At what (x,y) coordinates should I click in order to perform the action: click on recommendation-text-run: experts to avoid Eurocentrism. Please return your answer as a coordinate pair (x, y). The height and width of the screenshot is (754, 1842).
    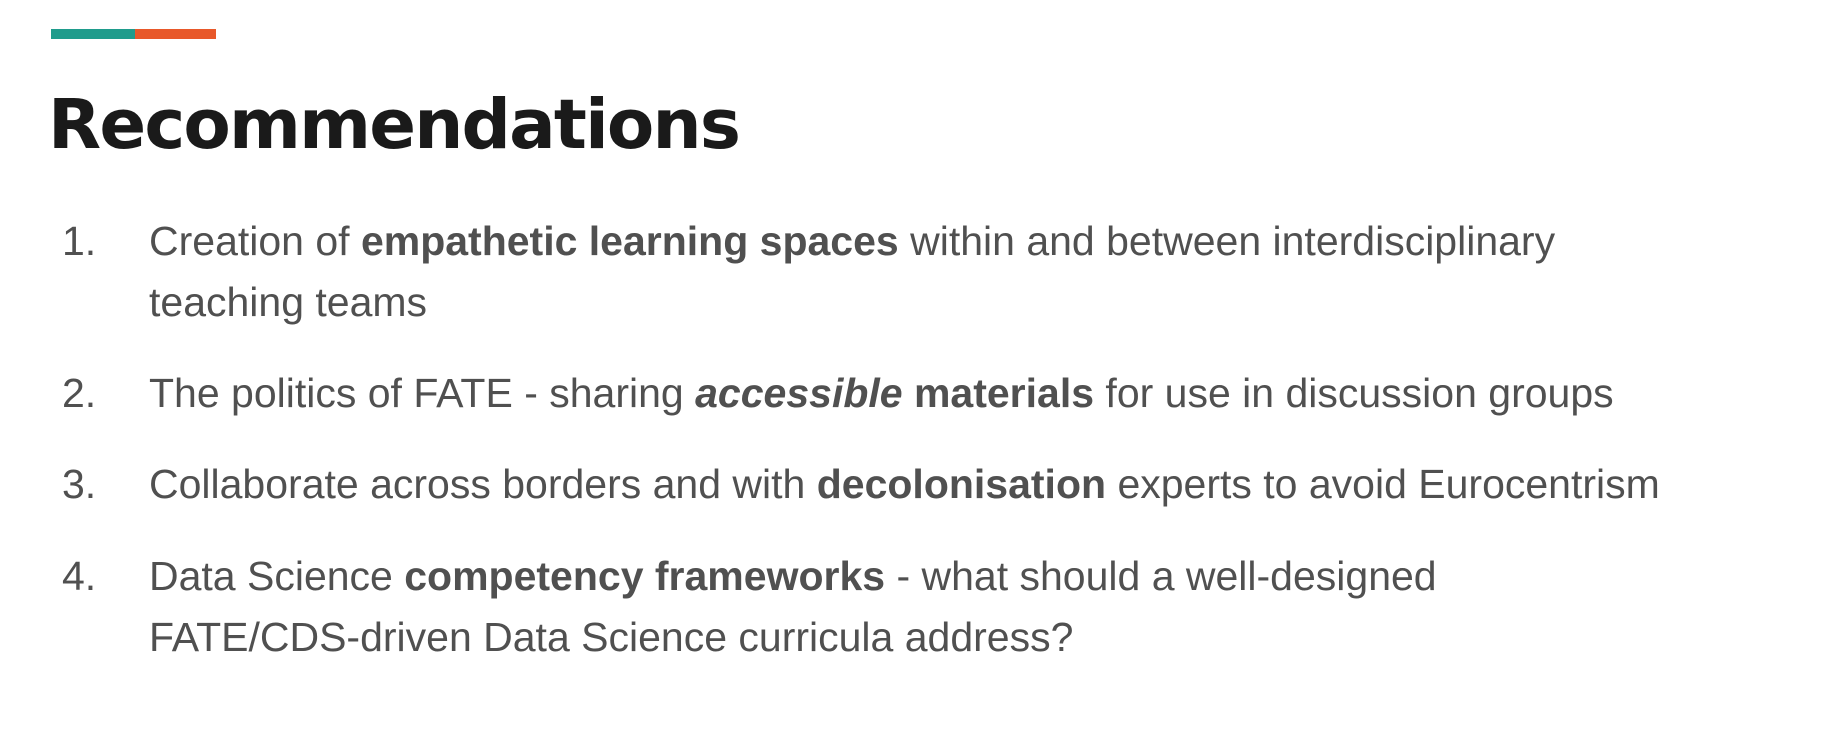
    Looking at the image, I should click on (1383, 484).